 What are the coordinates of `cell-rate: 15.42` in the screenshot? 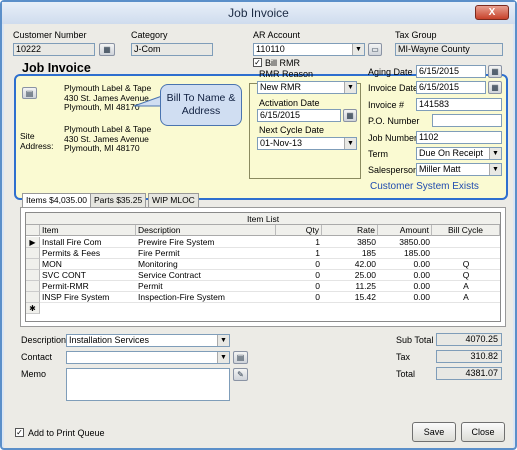 It's located at (350, 297).